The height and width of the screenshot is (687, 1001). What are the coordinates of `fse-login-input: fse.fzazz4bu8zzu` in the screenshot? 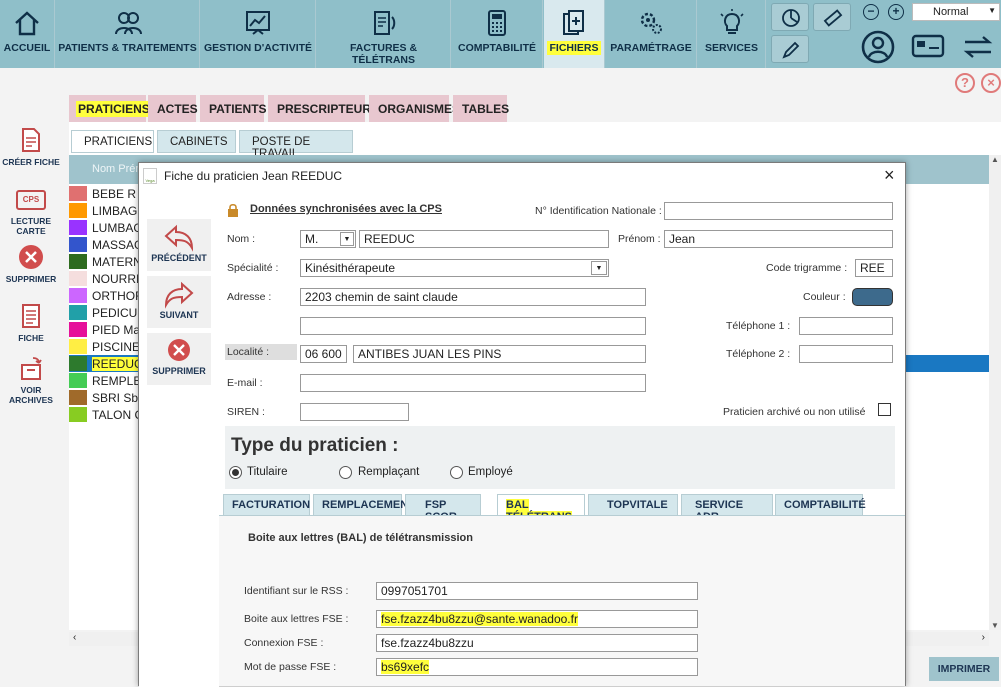 It's located at (537, 643).